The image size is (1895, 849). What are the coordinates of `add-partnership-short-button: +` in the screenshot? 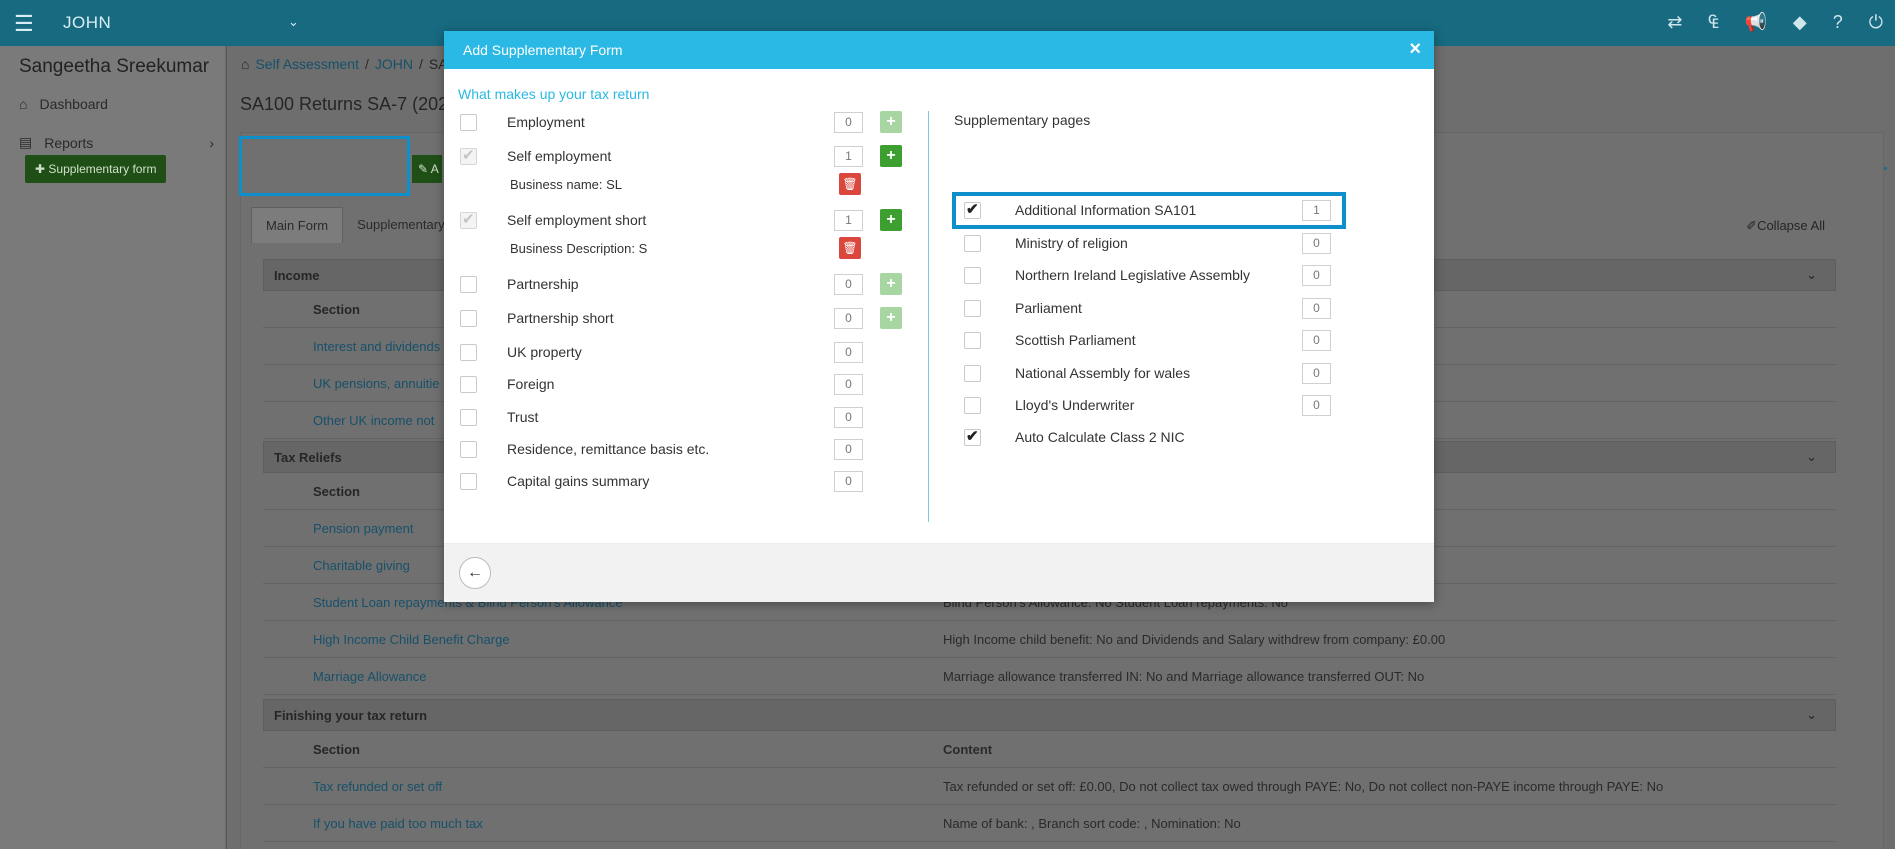 It's located at (891, 318).